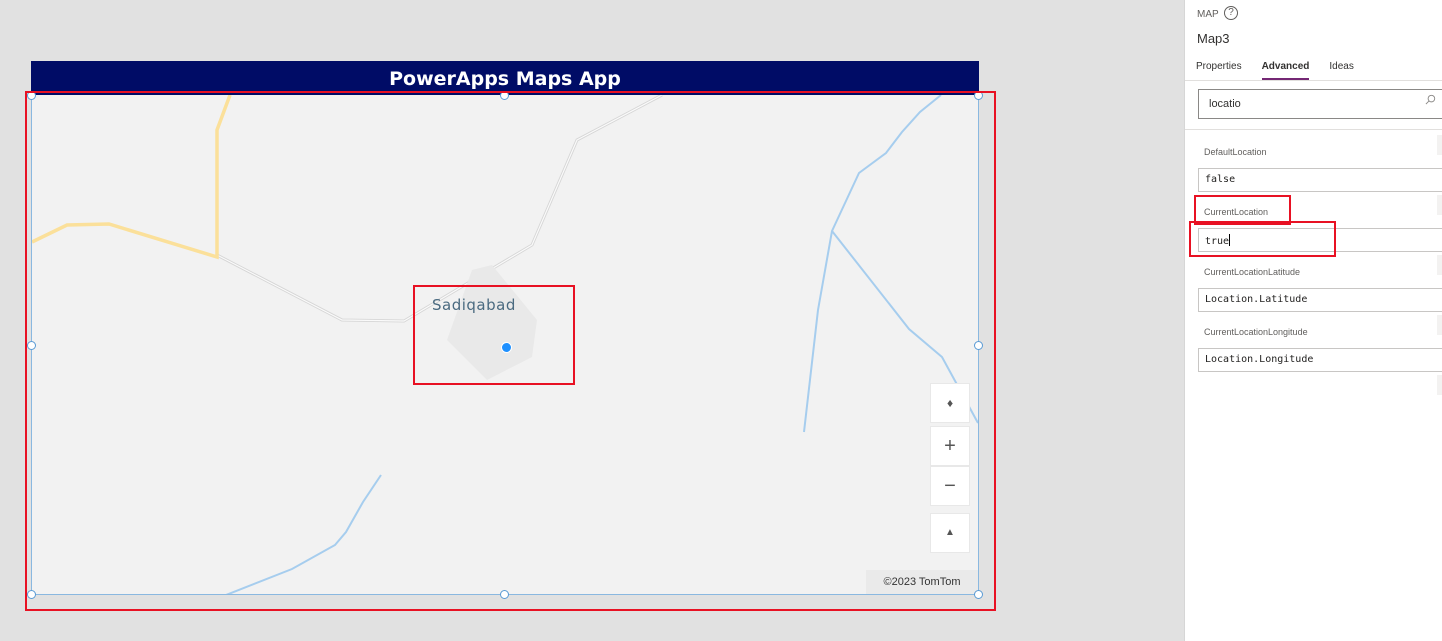  I want to click on panel-tabs: Properties Advanced Ideas, so click(1285, 70).